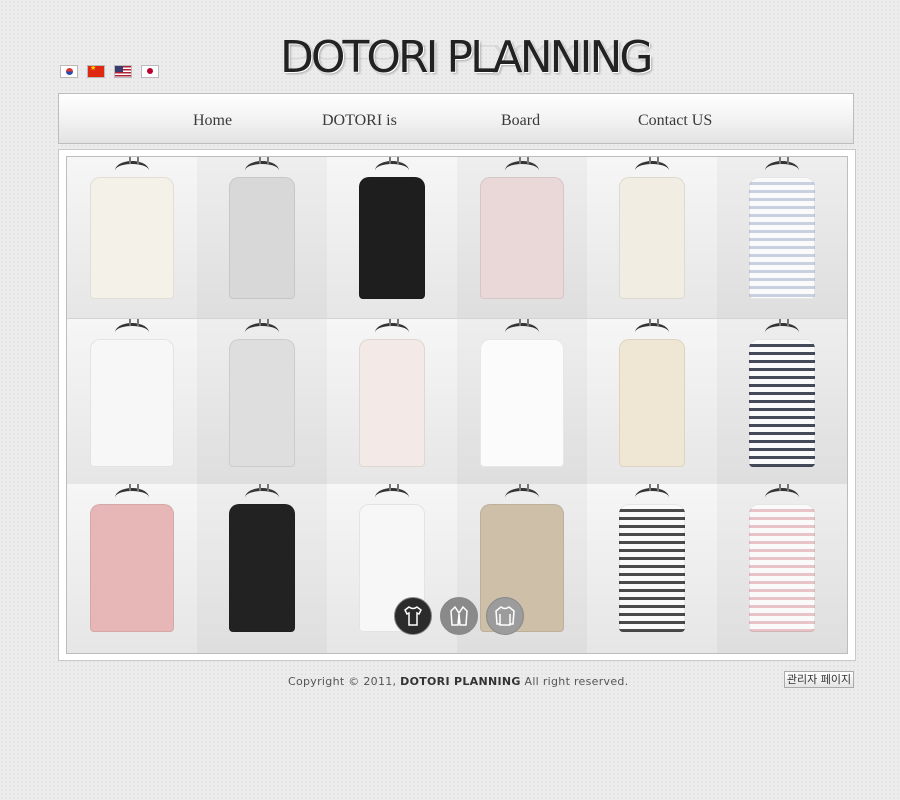  I want to click on copyright-prefix: Copyright © 2011,, so click(342, 681).